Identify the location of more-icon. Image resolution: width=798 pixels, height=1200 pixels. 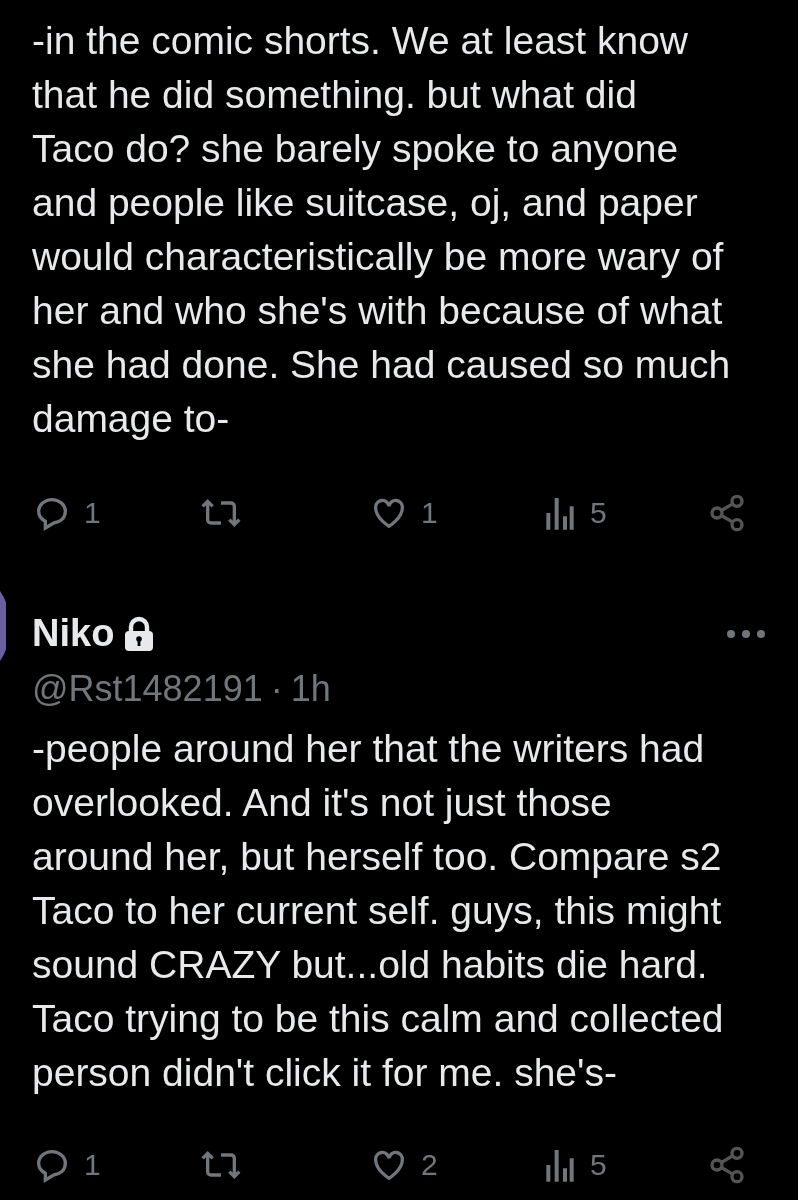
(746, 633).